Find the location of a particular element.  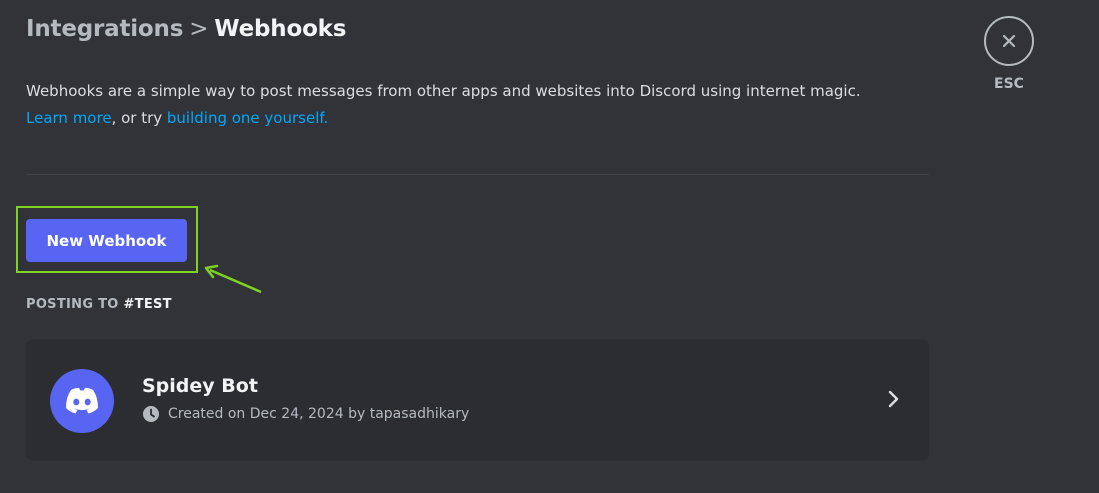

webhook-name: Spidey Bot is located at coordinates (200, 386).